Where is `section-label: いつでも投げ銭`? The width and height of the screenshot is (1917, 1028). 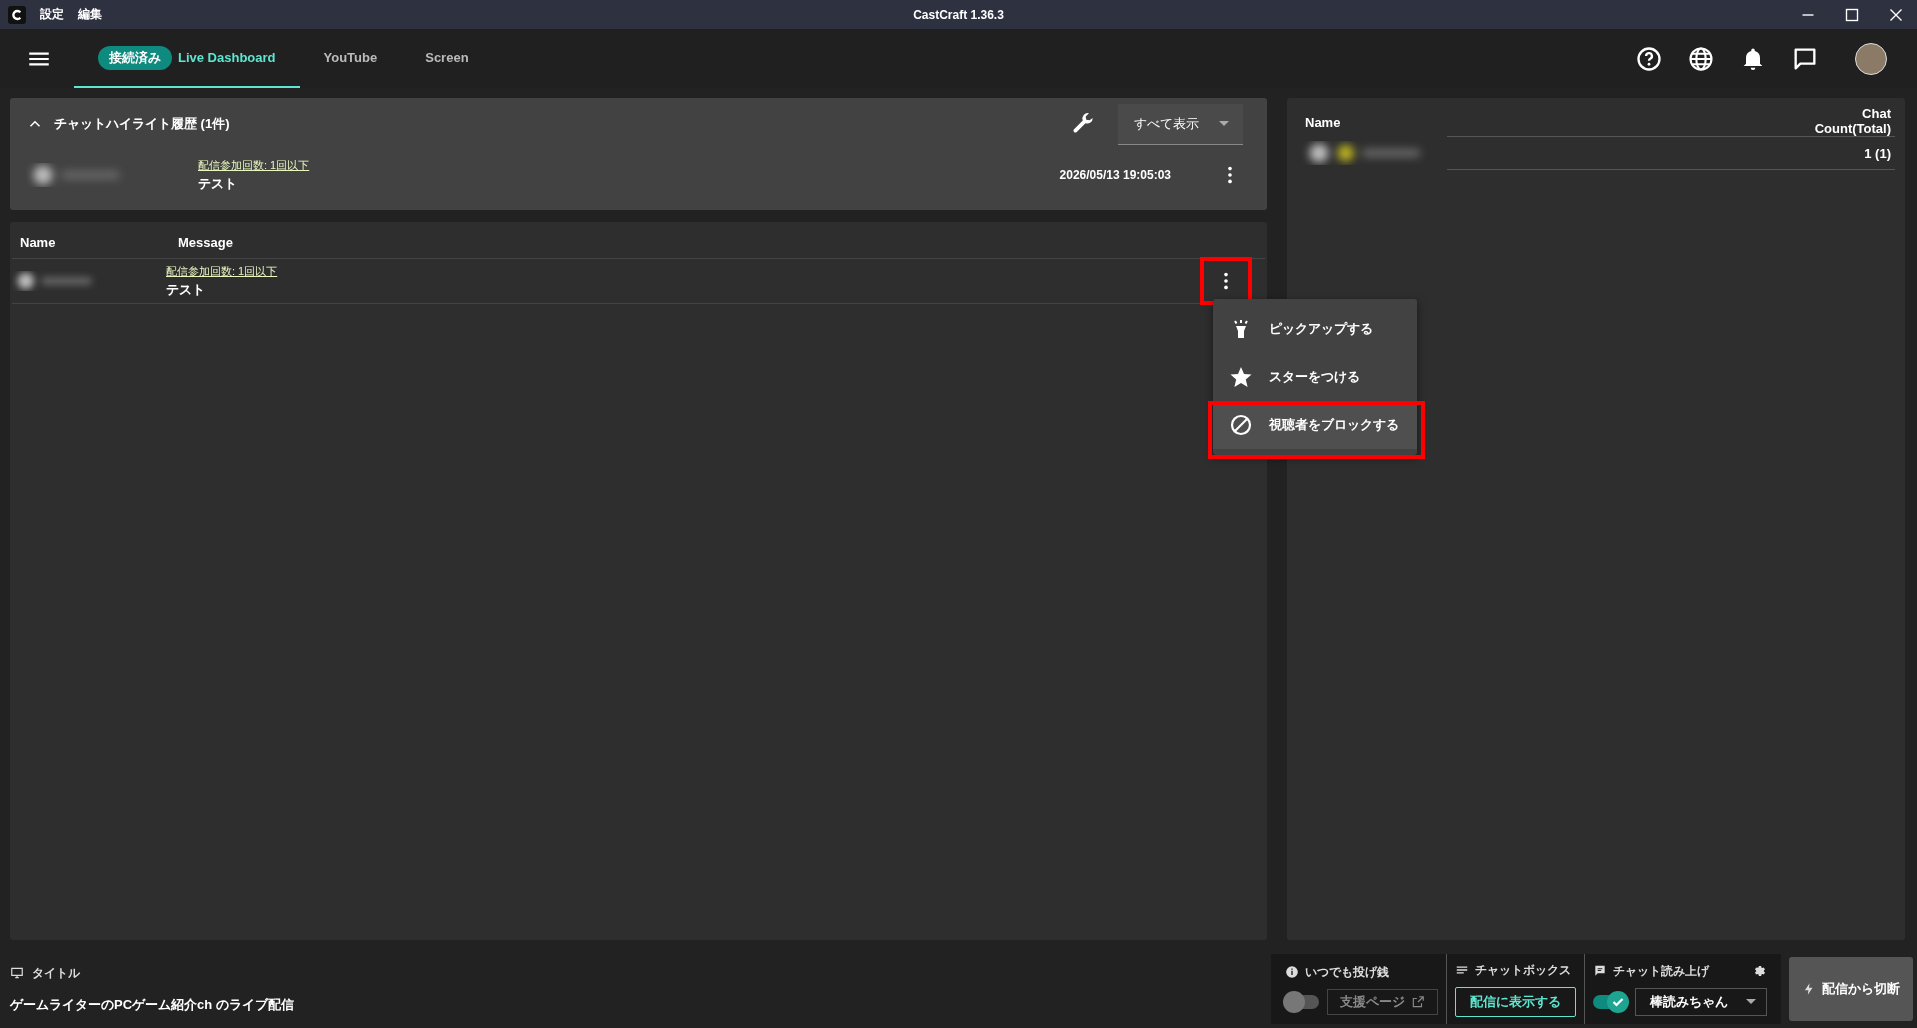 section-label: いつでも投げ銭 is located at coordinates (1347, 972).